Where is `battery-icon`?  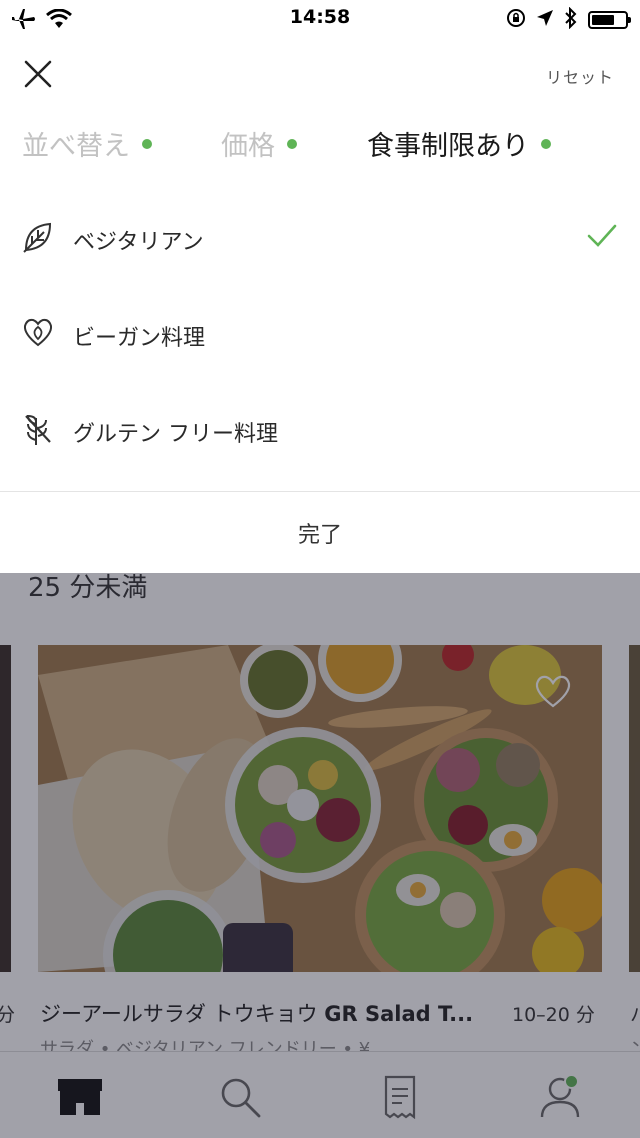 battery-icon is located at coordinates (609, 20).